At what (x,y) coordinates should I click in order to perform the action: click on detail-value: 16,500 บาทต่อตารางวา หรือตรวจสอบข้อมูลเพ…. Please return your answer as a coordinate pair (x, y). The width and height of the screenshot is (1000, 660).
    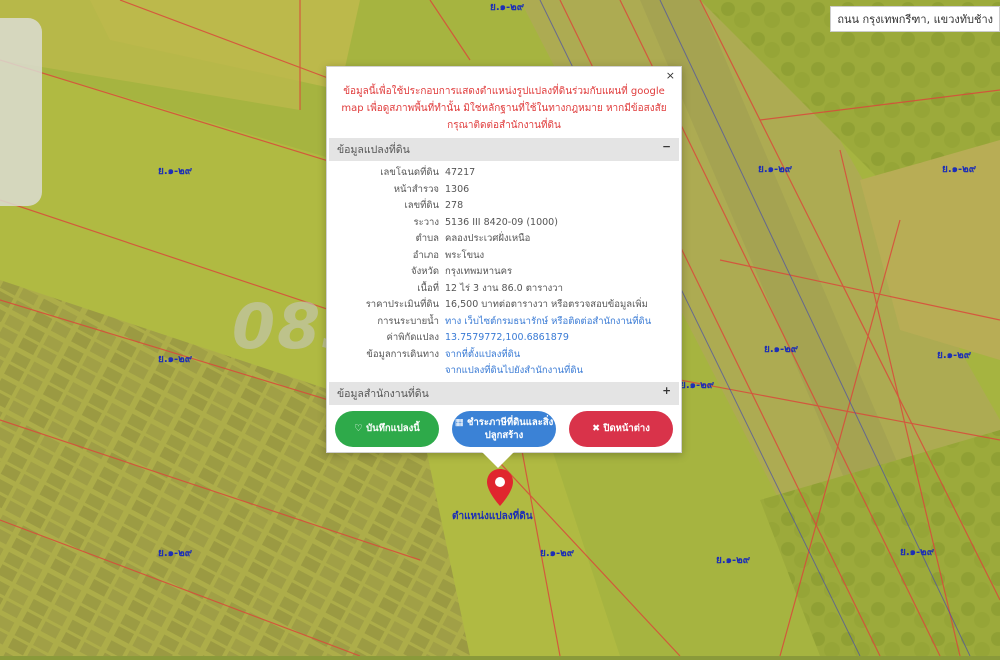
    Looking at the image, I should click on (546, 304).